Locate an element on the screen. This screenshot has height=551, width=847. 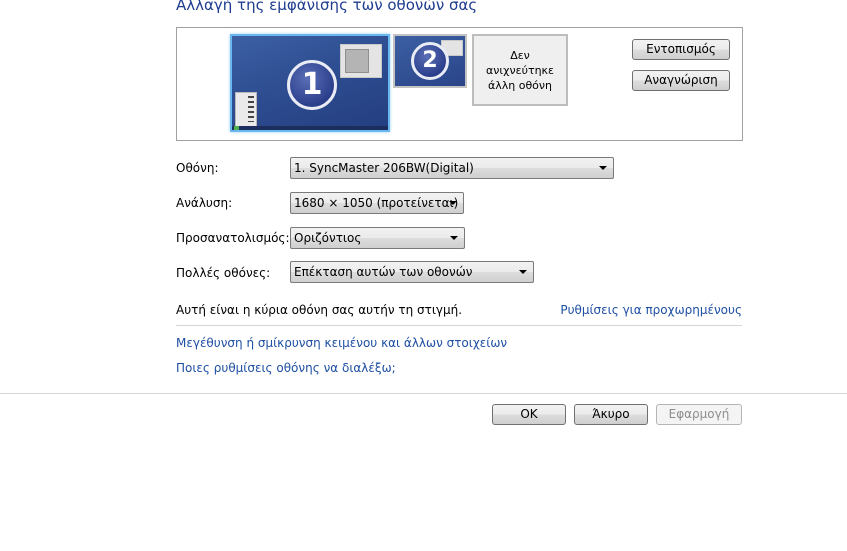
identify-button: Εντοπισμός is located at coordinates (681, 49).